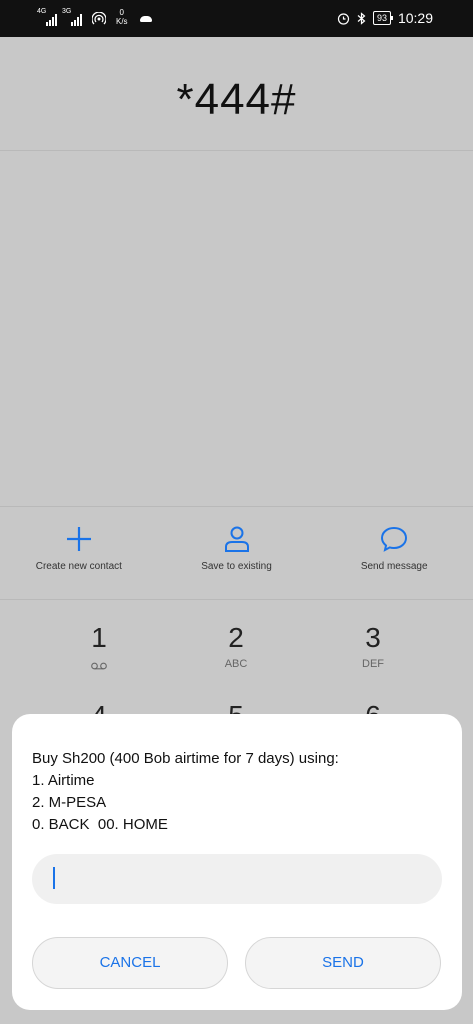 The width and height of the screenshot is (473, 1024). I want to click on status-left: 4G 3G 0 K/s, so click(94, 17).